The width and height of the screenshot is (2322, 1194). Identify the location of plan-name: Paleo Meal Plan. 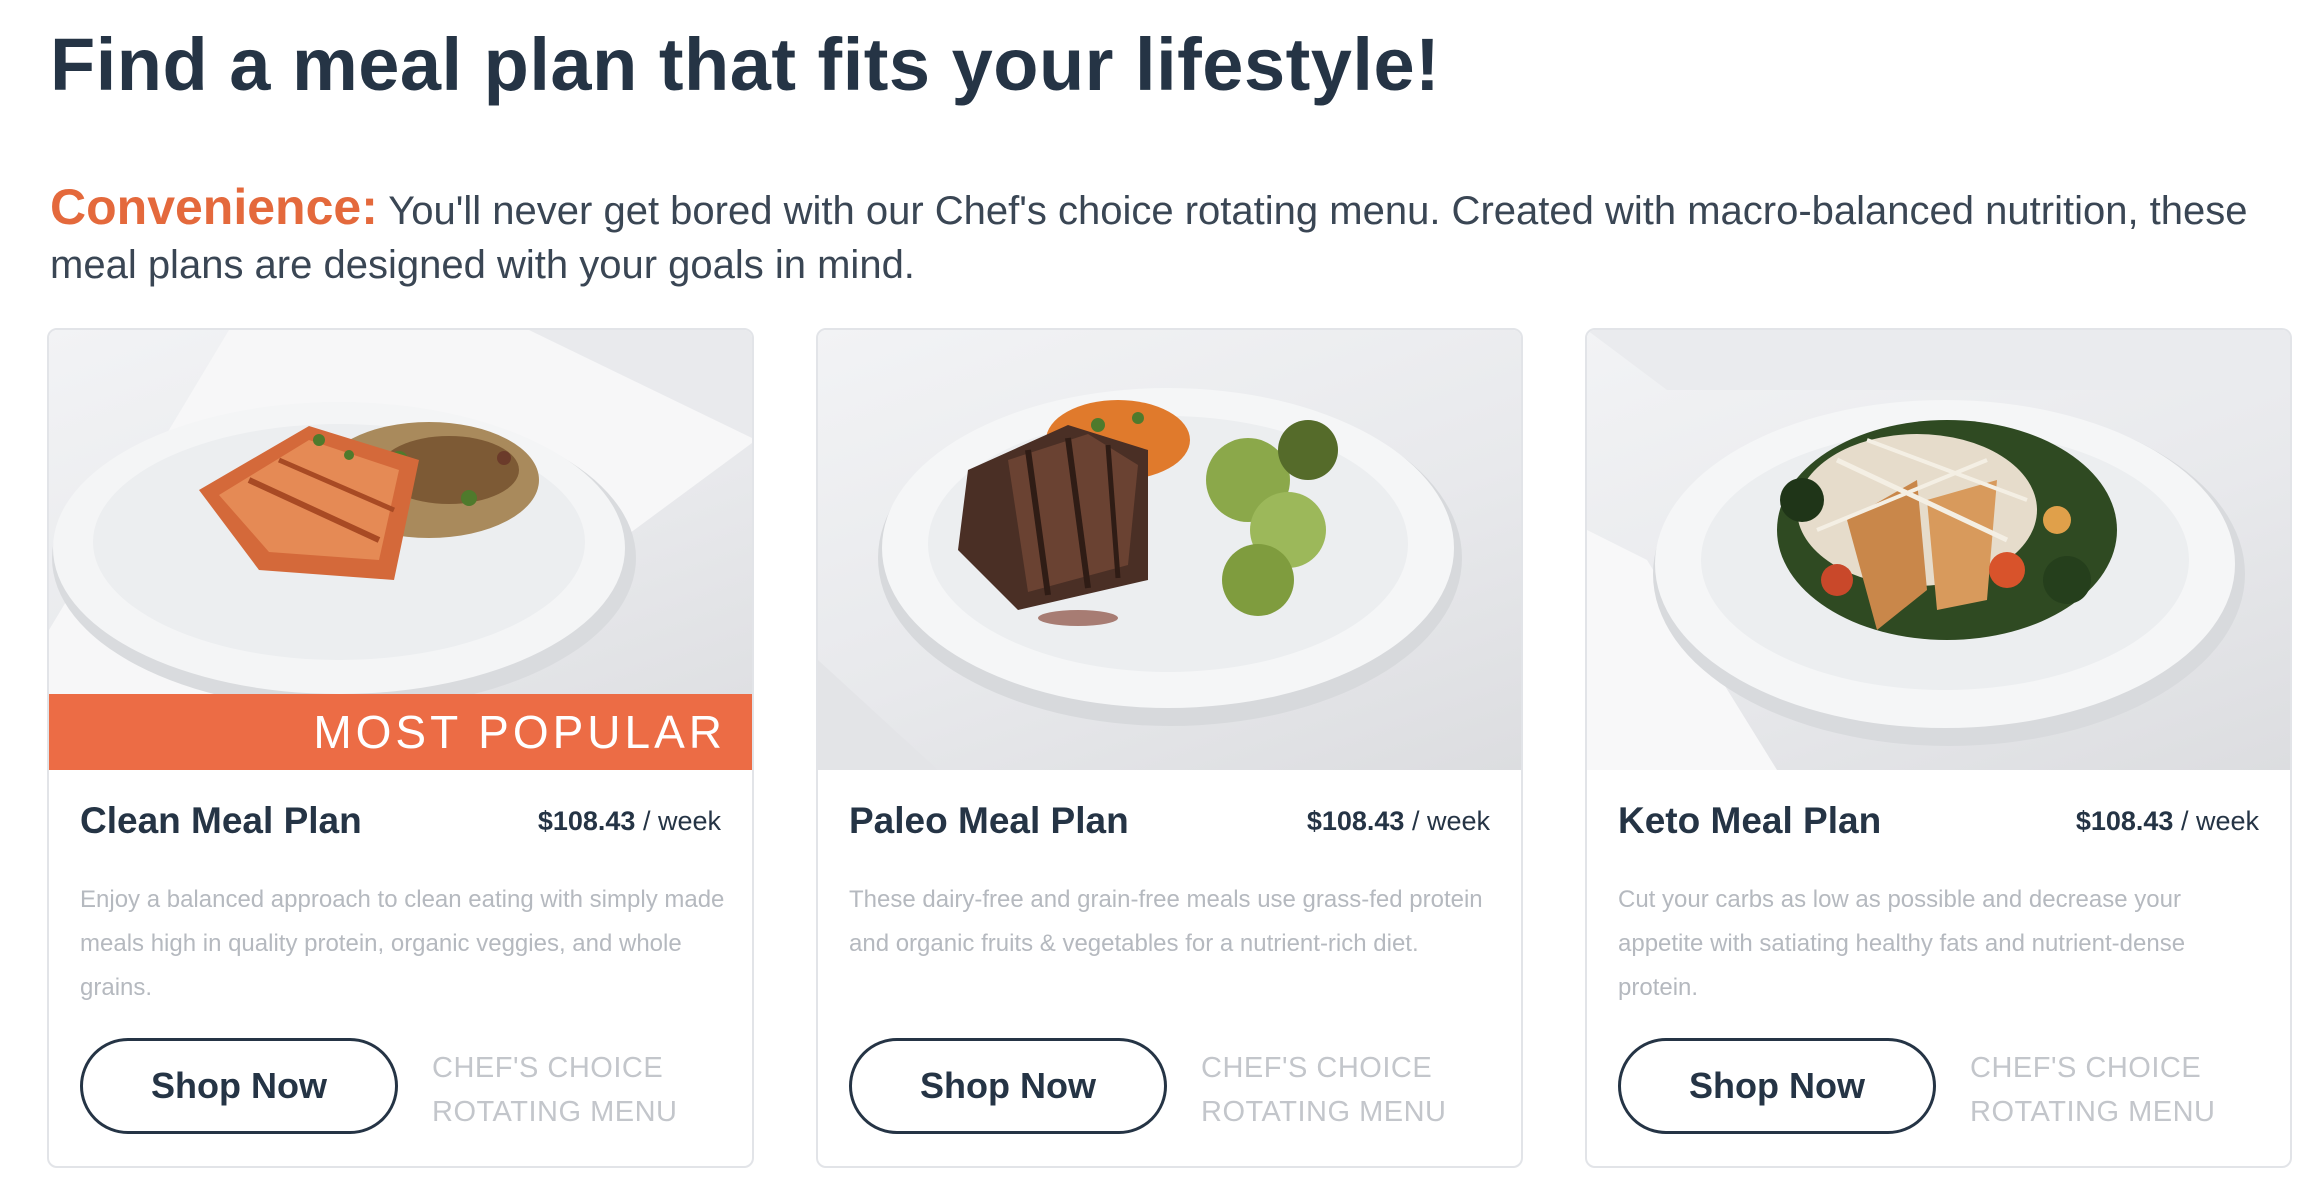
(989, 820).